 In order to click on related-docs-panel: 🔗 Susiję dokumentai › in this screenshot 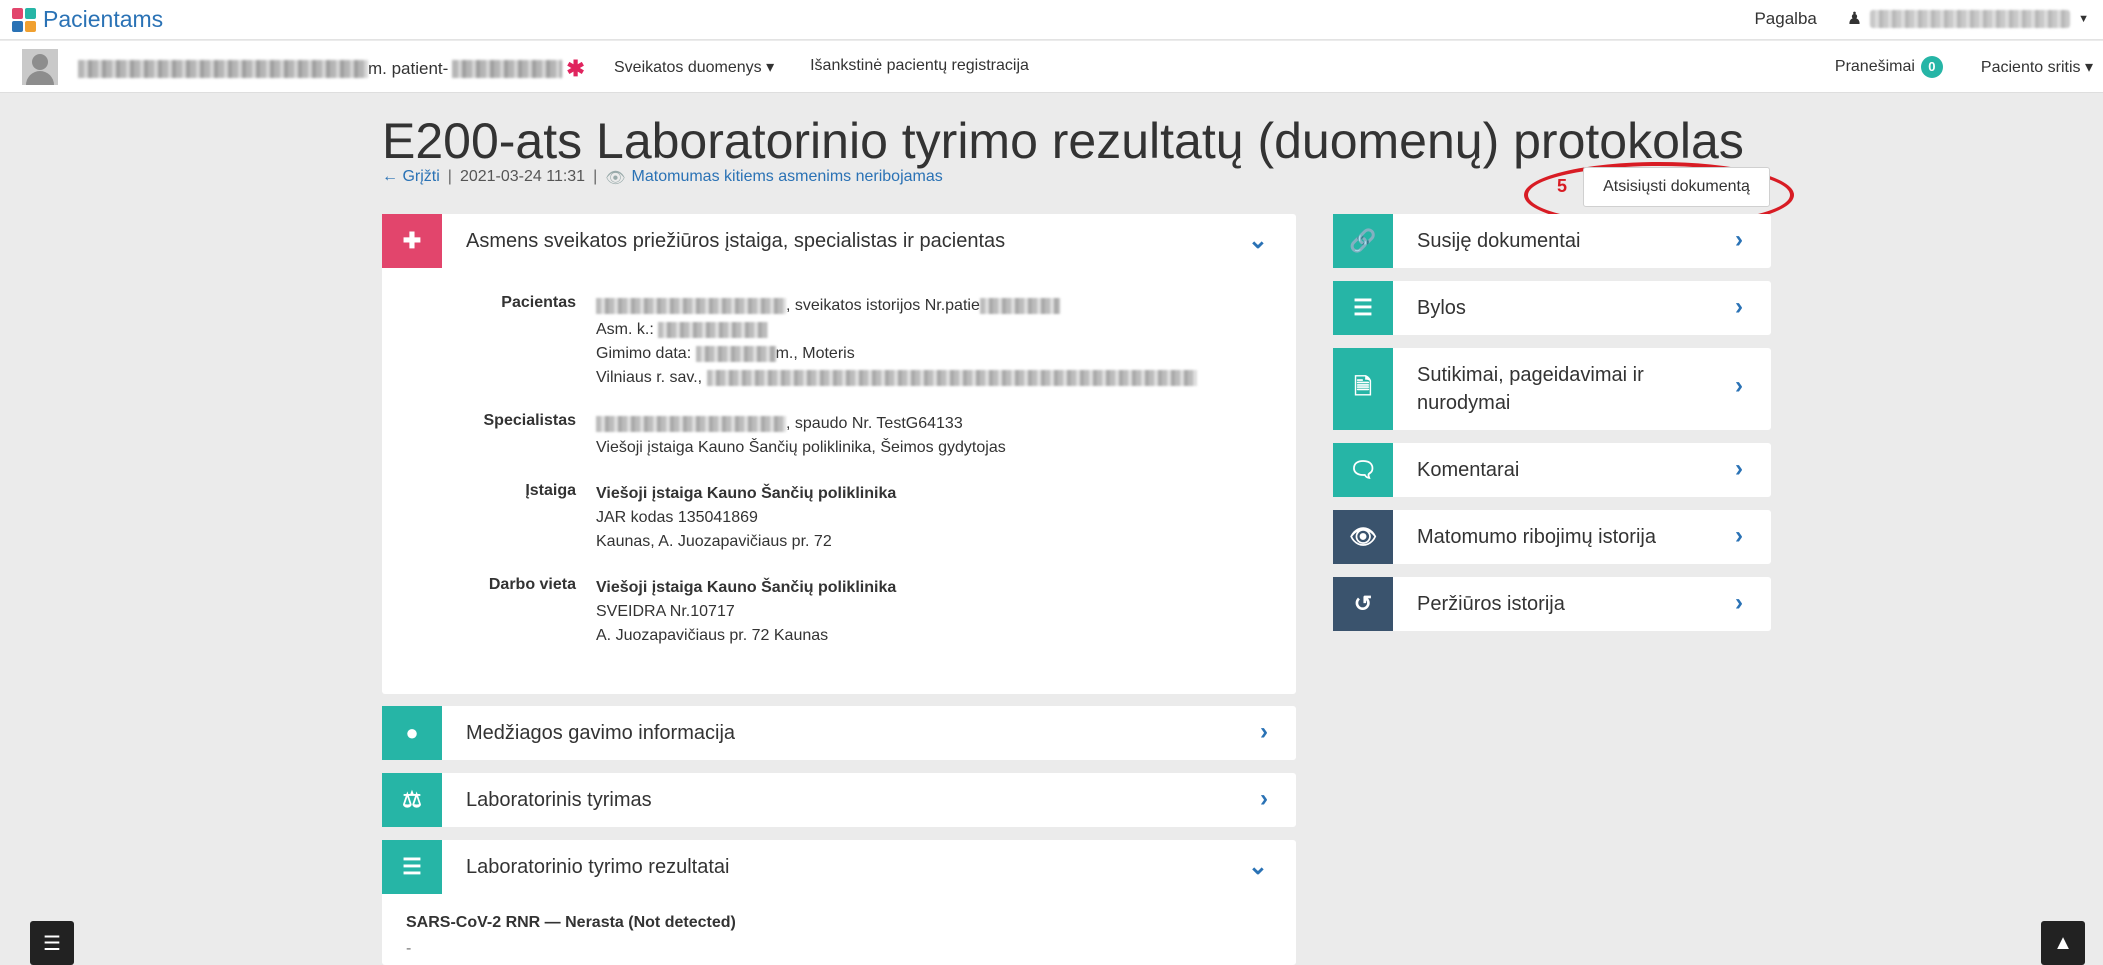, I will do `click(1552, 241)`.